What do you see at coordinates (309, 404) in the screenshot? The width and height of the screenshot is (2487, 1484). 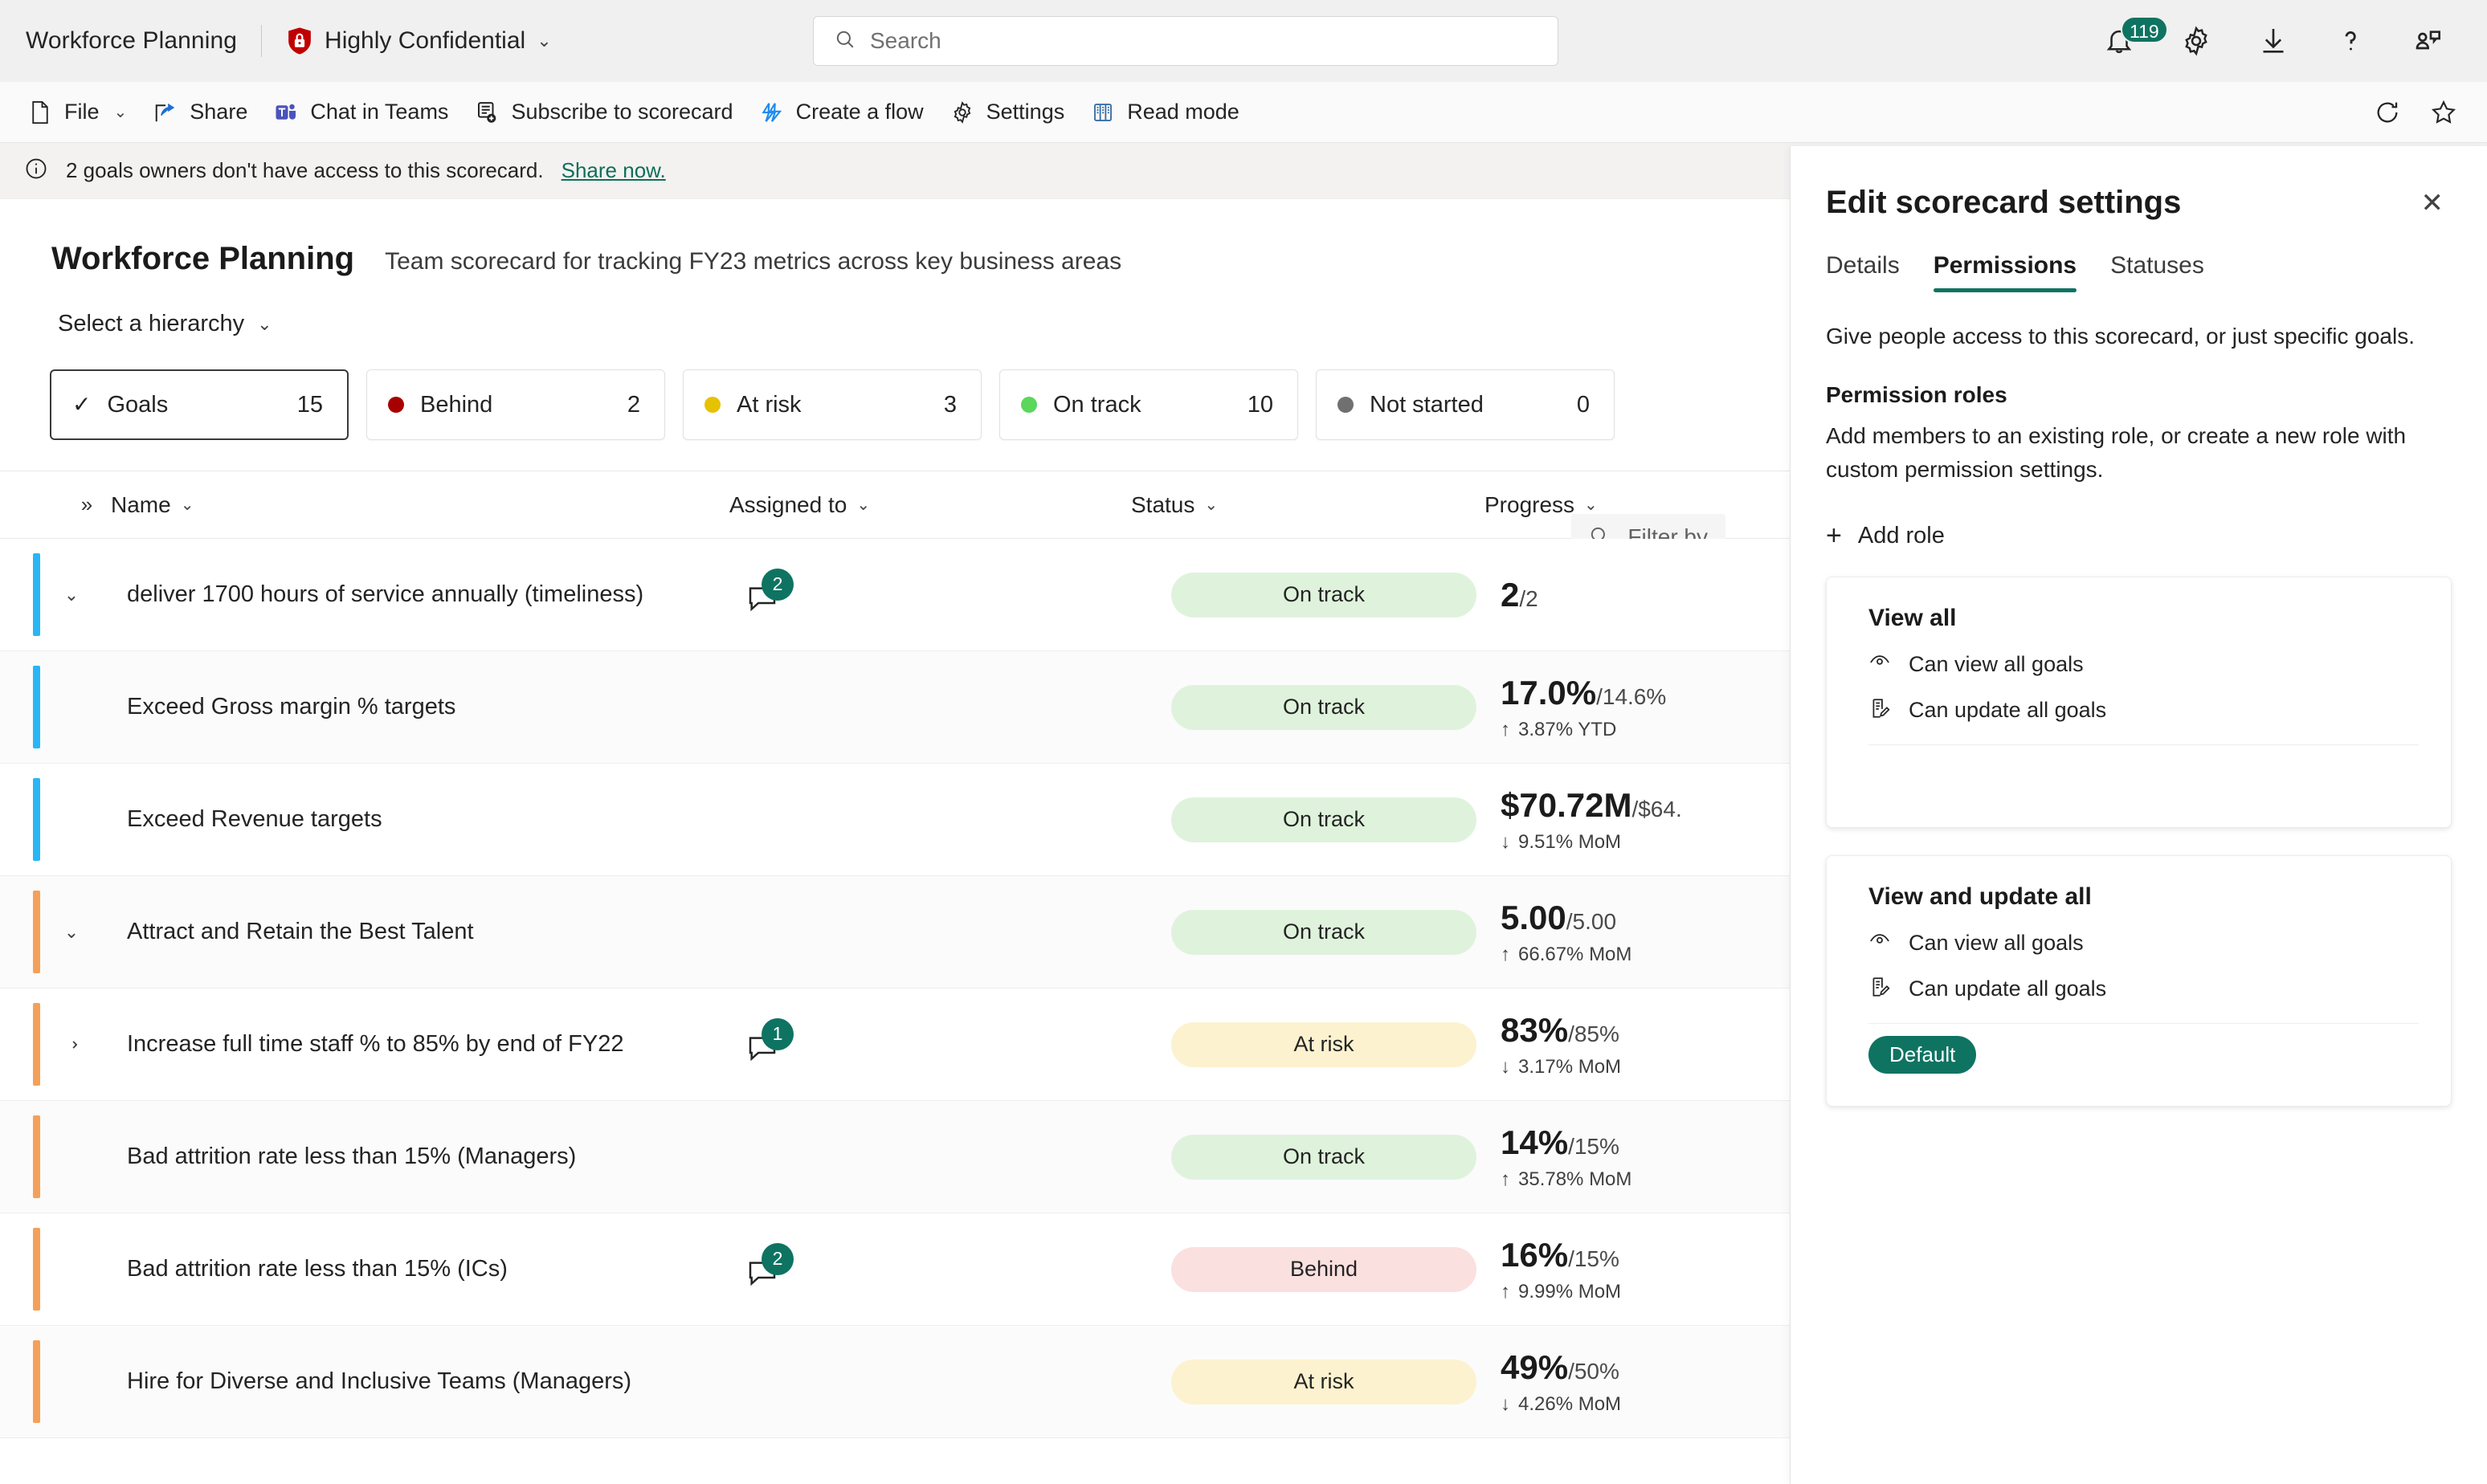 I see `status-filter-count: 15` at bounding box center [309, 404].